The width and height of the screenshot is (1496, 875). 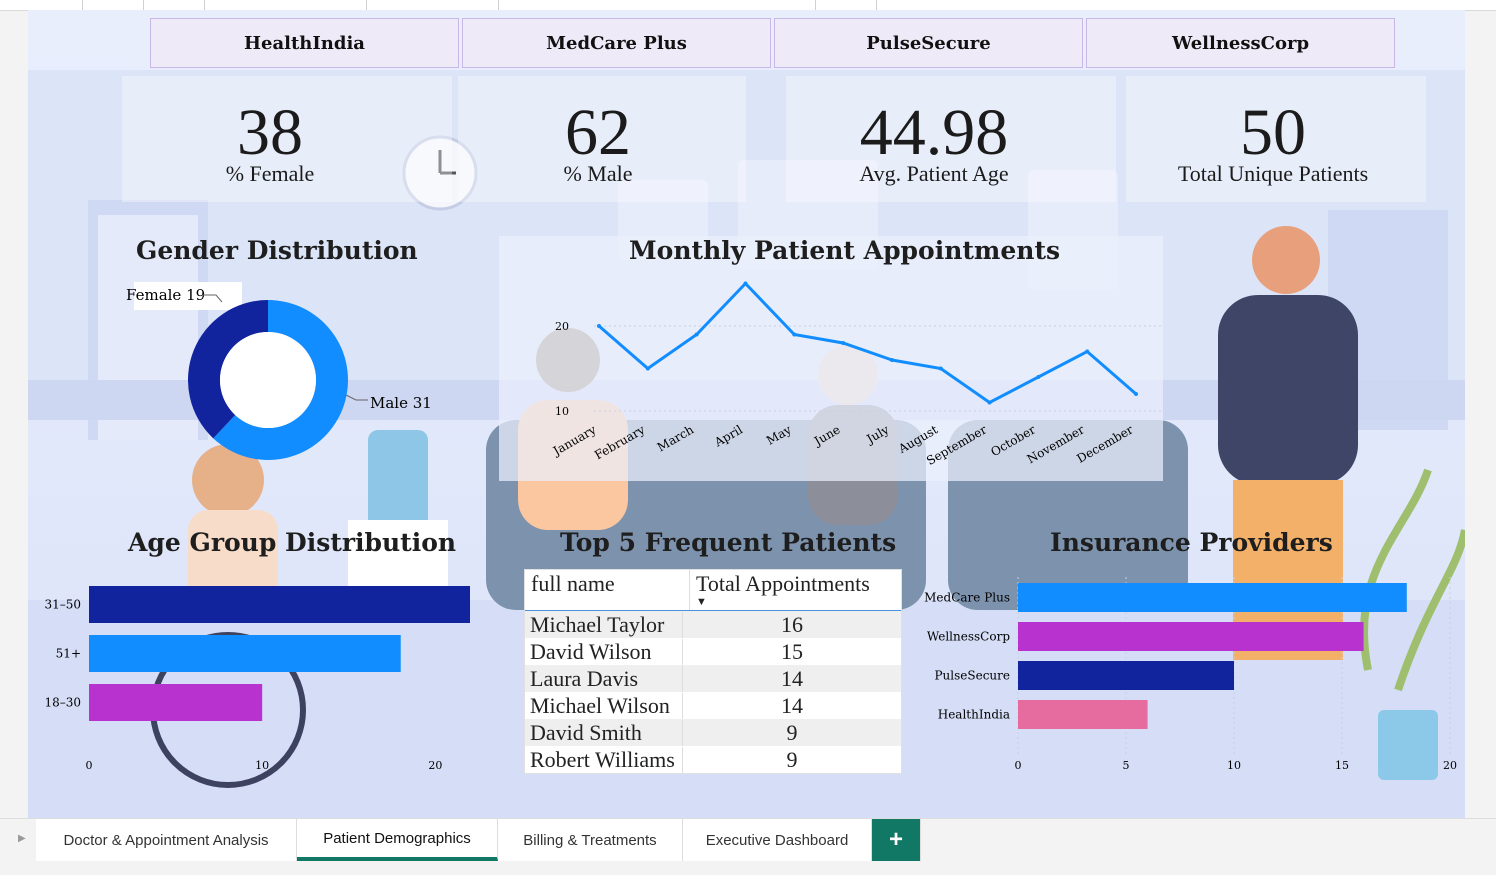 What do you see at coordinates (1087, 351) in the screenshot?
I see `data-point-november` at bounding box center [1087, 351].